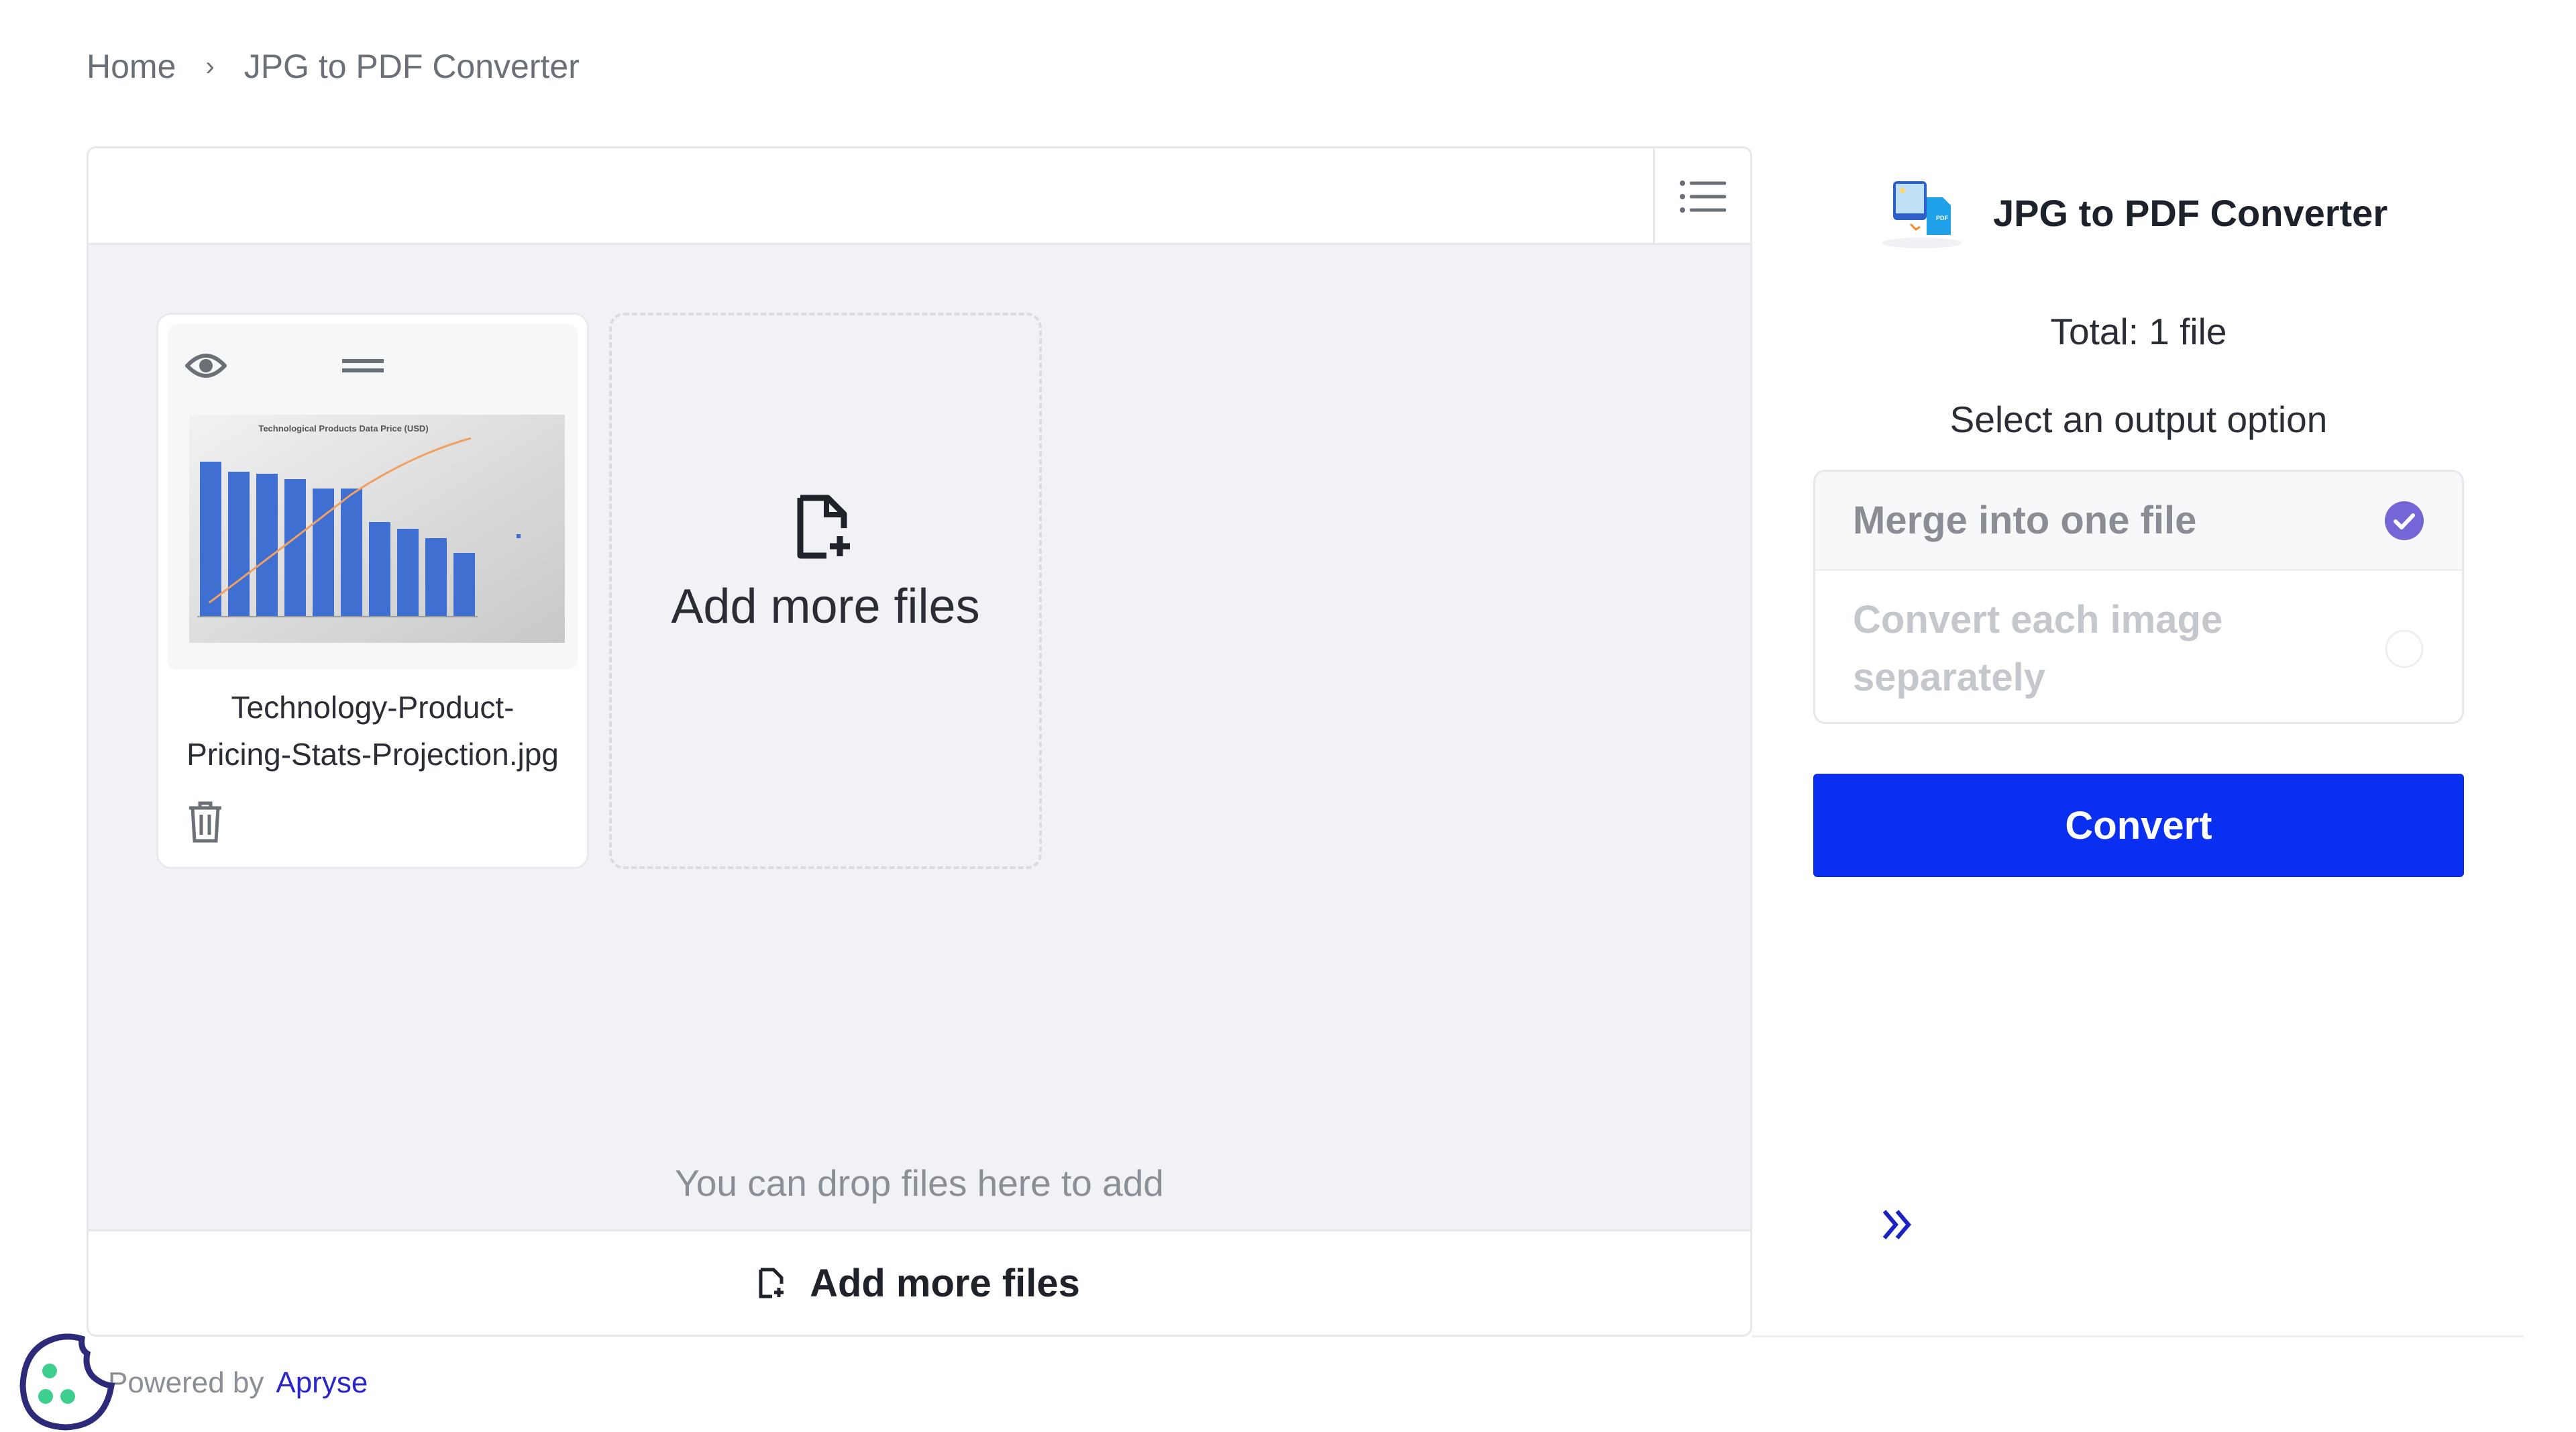 This screenshot has width=2576, height=1432. What do you see at coordinates (186, 1383) in the screenshot?
I see `powered-by-text: Powered by` at bounding box center [186, 1383].